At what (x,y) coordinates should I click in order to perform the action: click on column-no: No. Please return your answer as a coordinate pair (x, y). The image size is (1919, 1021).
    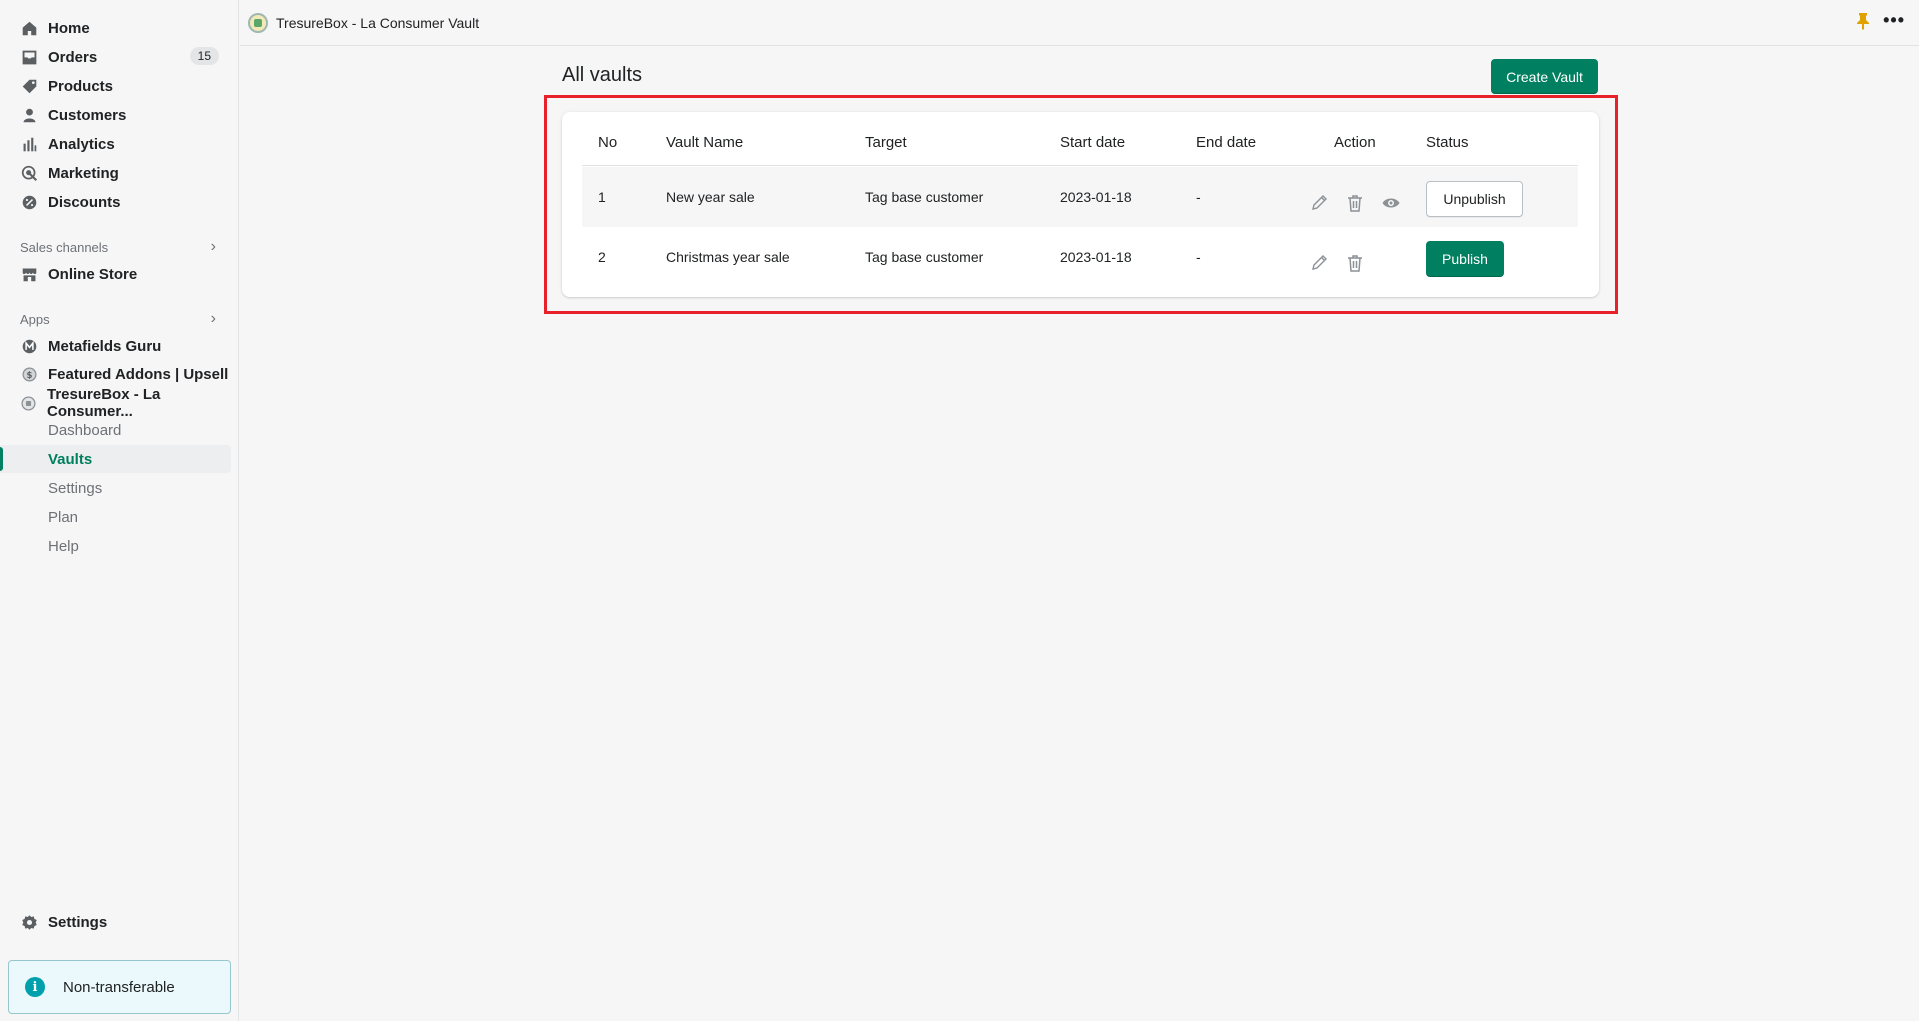
    Looking at the image, I should click on (608, 142).